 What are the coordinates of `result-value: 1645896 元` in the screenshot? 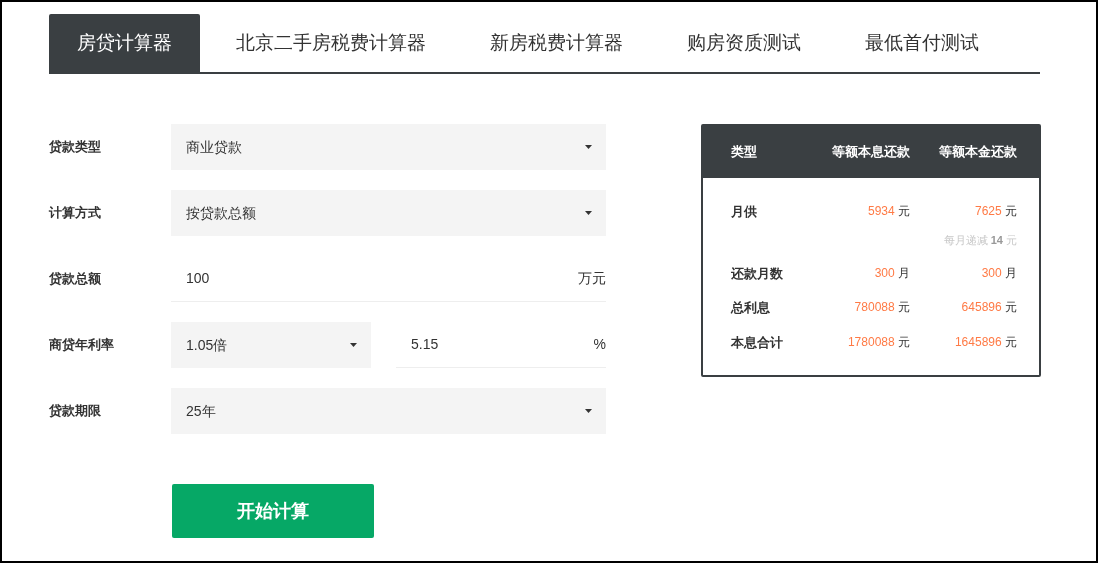 It's located at (985, 342).